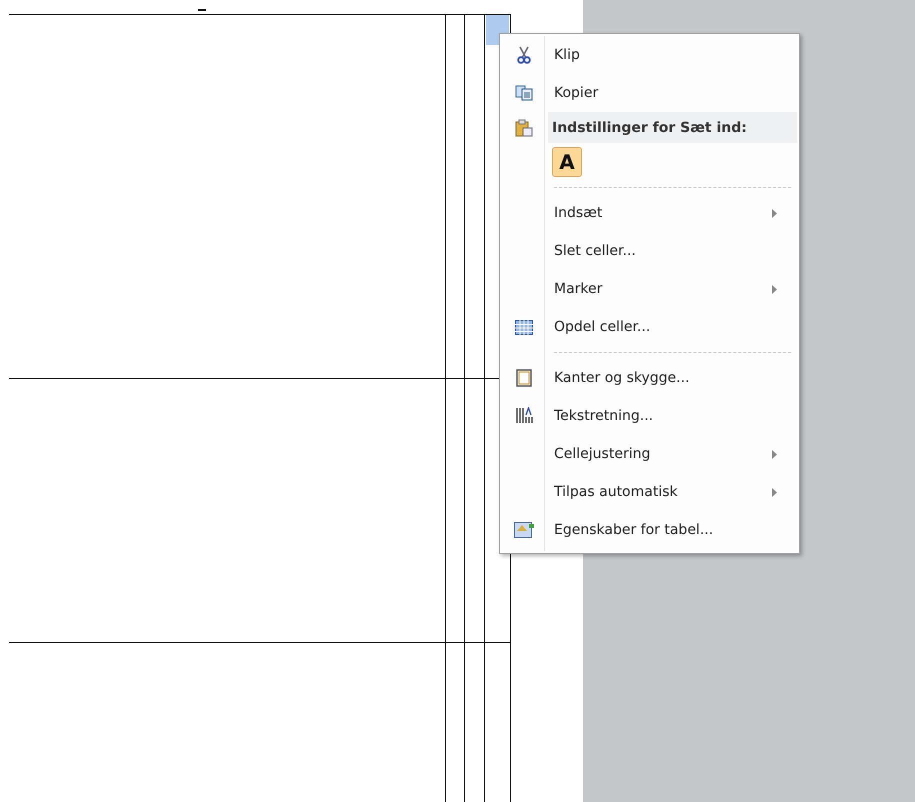 The height and width of the screenshot is (802, 915). What do you see at coordinates (524, 378) in the screenshot?
I see `page-border-icon` at bounding box center [524, 378].